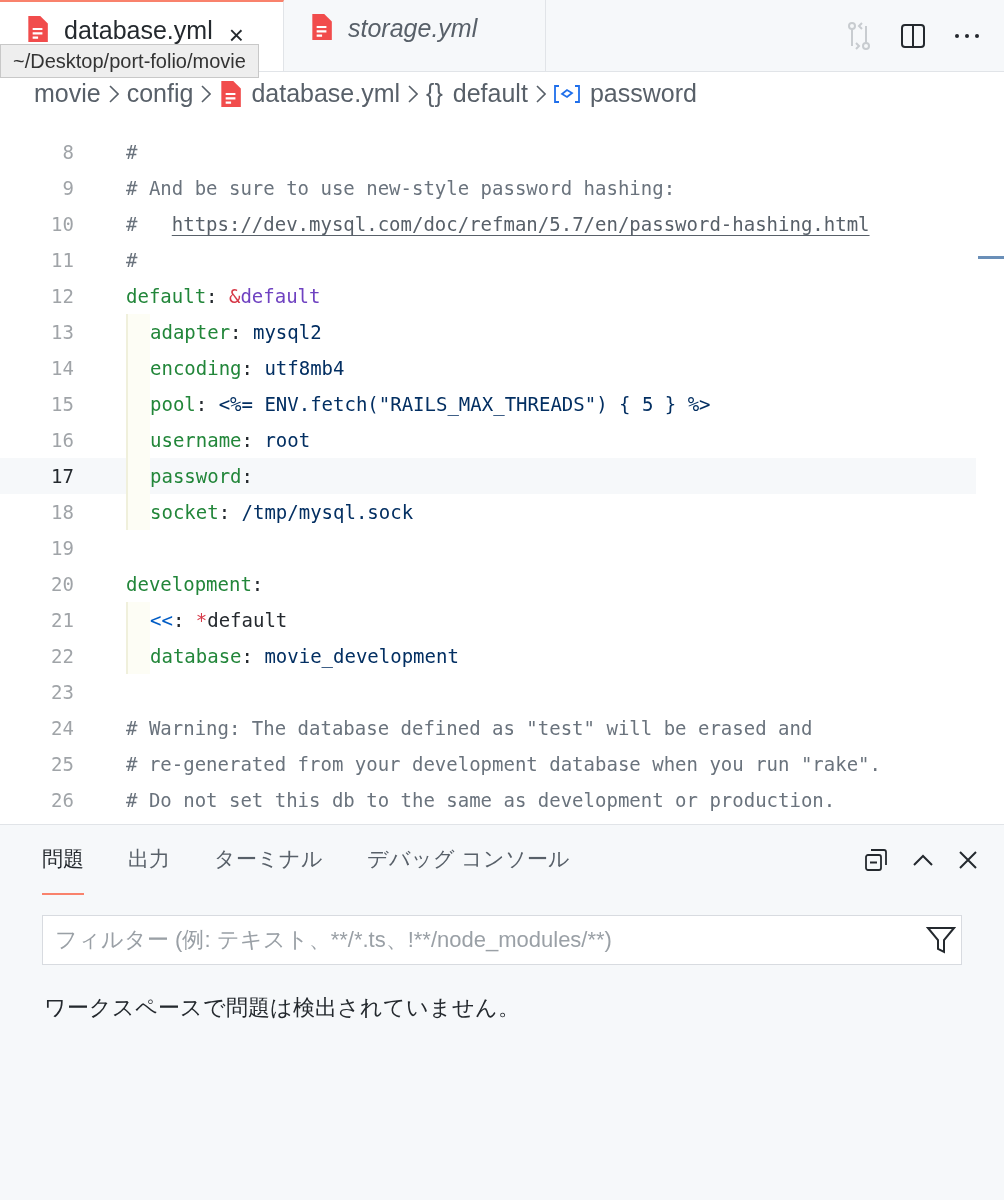 The height and width of the screenshot is (1200, 1004). What do you see at coordinates (62, 440) in the screenshot?
I see `line-number: 16` at bounding box center [62, 440].